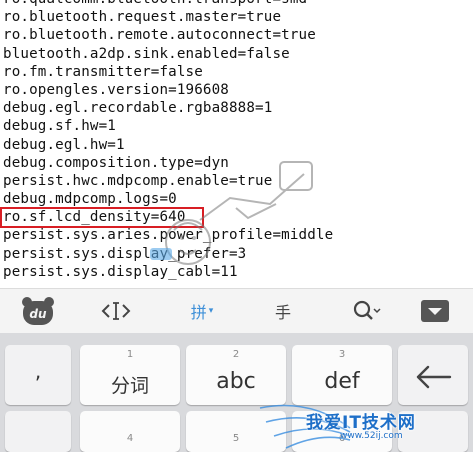  Describe the element at coordinates (236, 354) in the screenshot. I see `key-number: 2` at that location.